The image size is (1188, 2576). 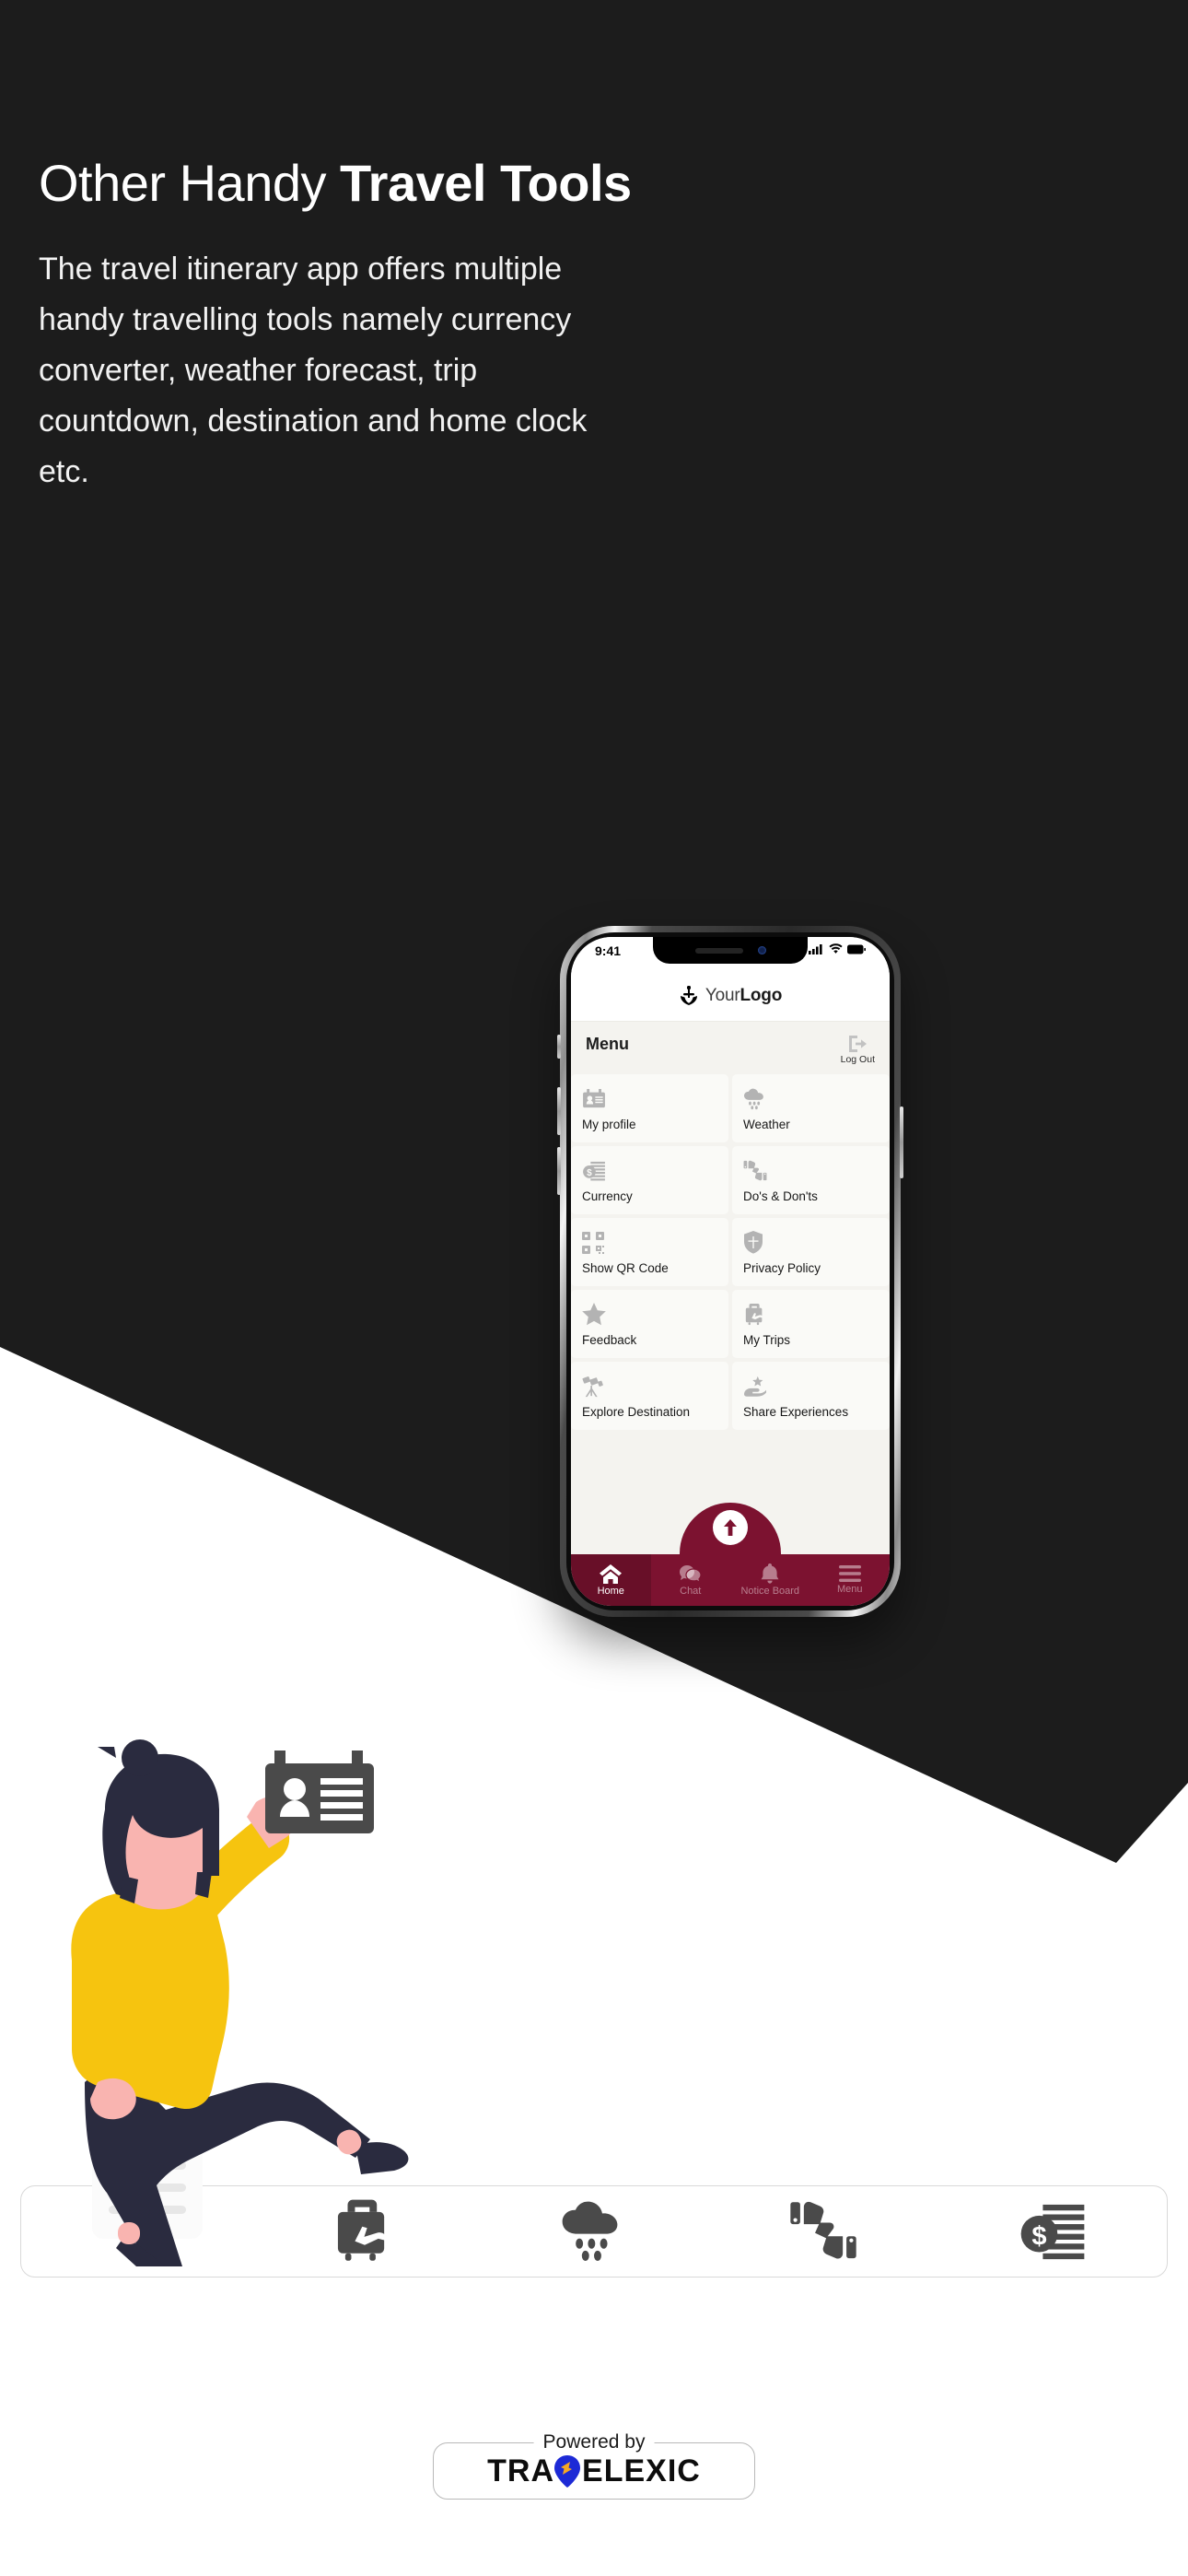 I want to click on brand-text-part1: TRA, so click(x=521, y=2470).